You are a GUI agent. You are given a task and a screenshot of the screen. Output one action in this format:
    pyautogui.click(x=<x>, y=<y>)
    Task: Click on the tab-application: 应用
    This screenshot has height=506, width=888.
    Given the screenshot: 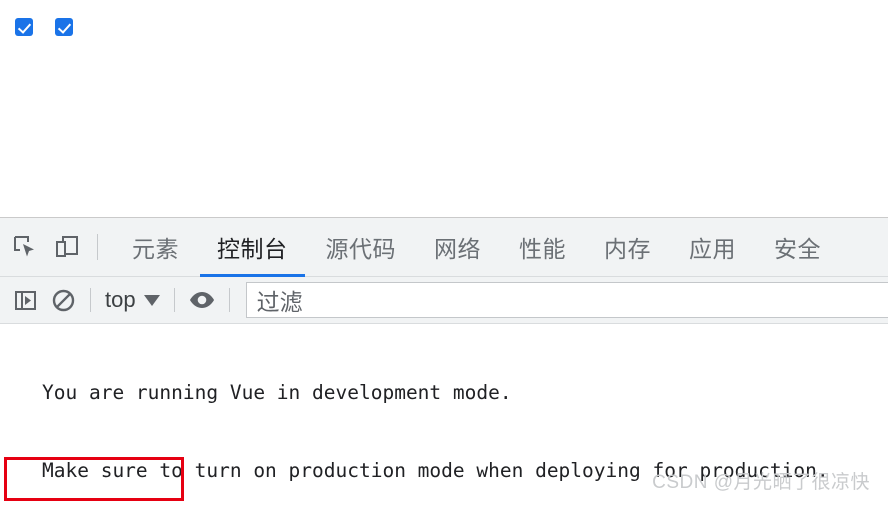 What is the action you would take?
    pyautogui.click(x=712, y=247)
    